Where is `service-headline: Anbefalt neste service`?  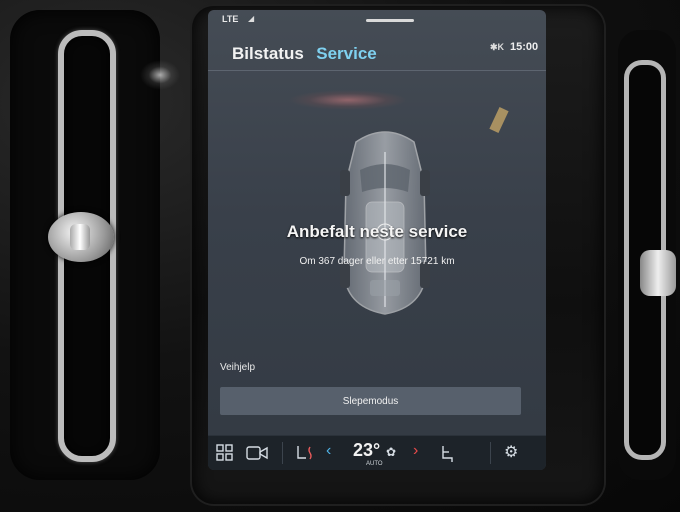 service-headline: Anbefalt neste service is located at coordinates (377, 231).